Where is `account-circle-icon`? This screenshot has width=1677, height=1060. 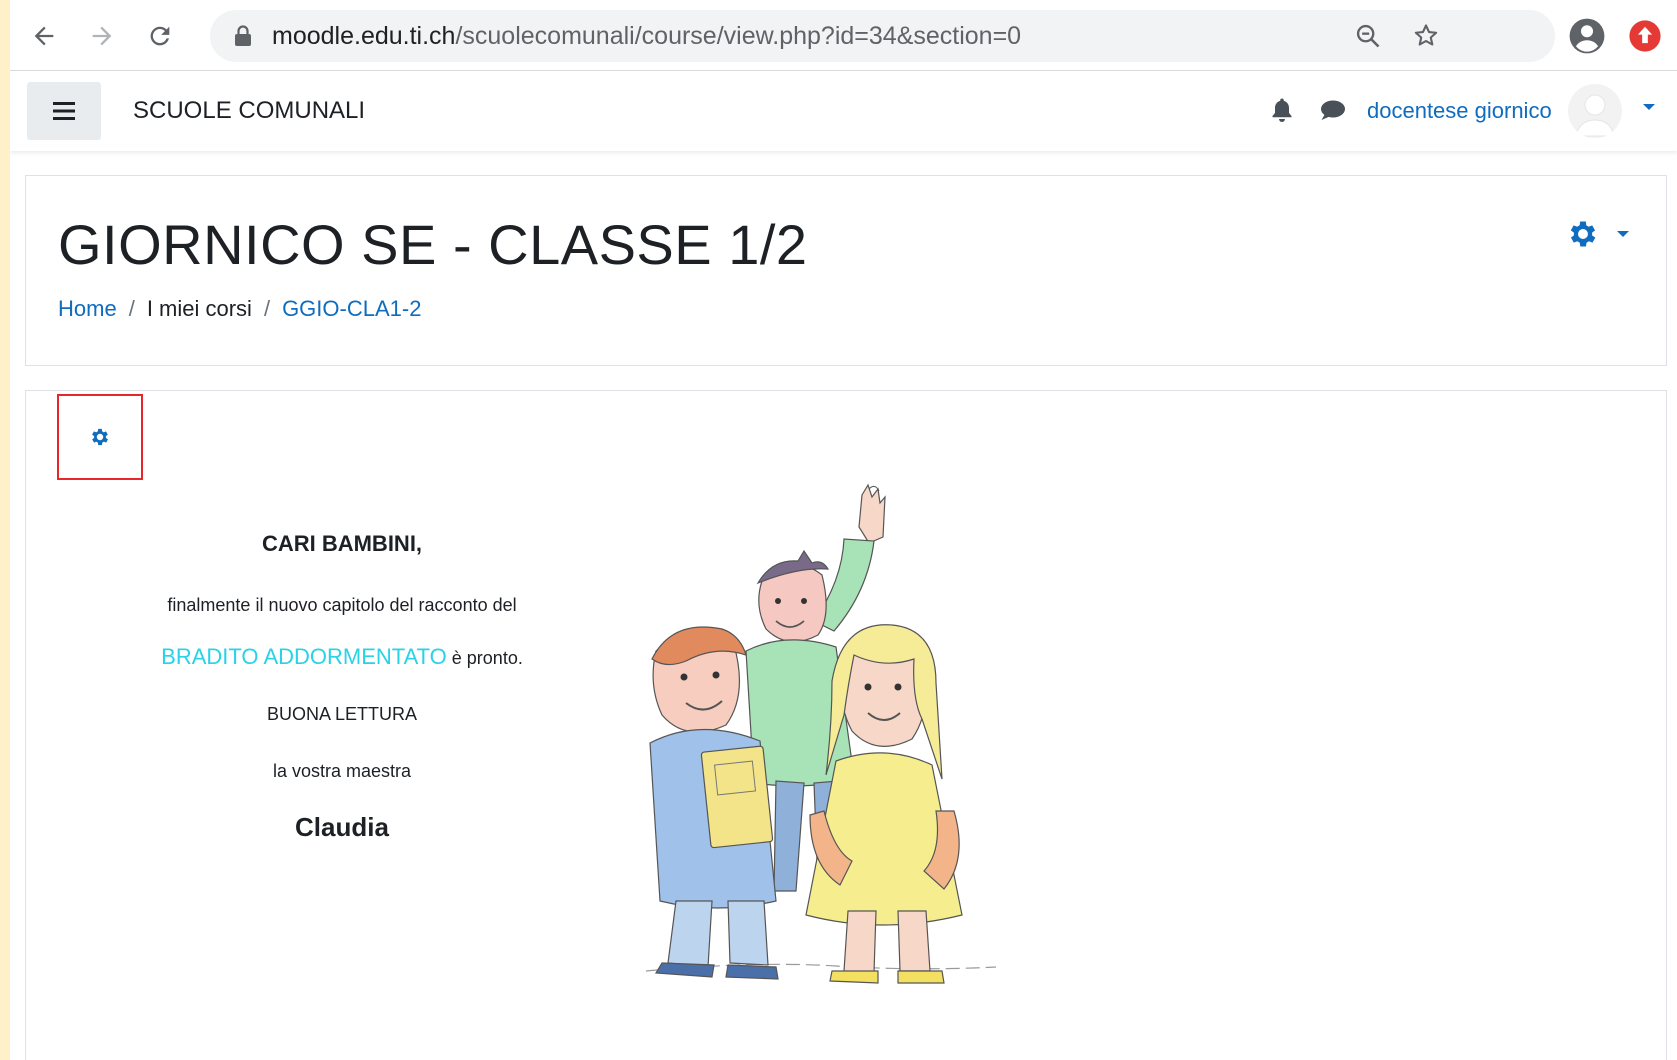
account-circle-icon is located at coordinates (1587, 36).